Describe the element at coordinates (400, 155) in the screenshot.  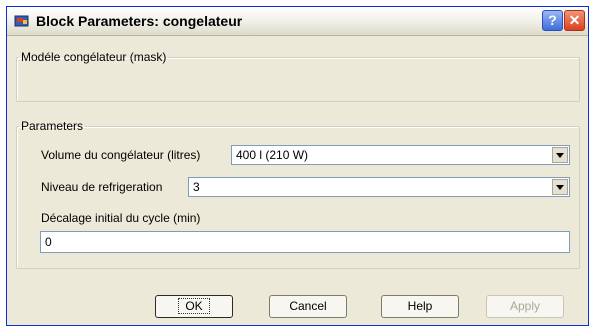
I see `volume-select: 400 l (210 W)` at that location.